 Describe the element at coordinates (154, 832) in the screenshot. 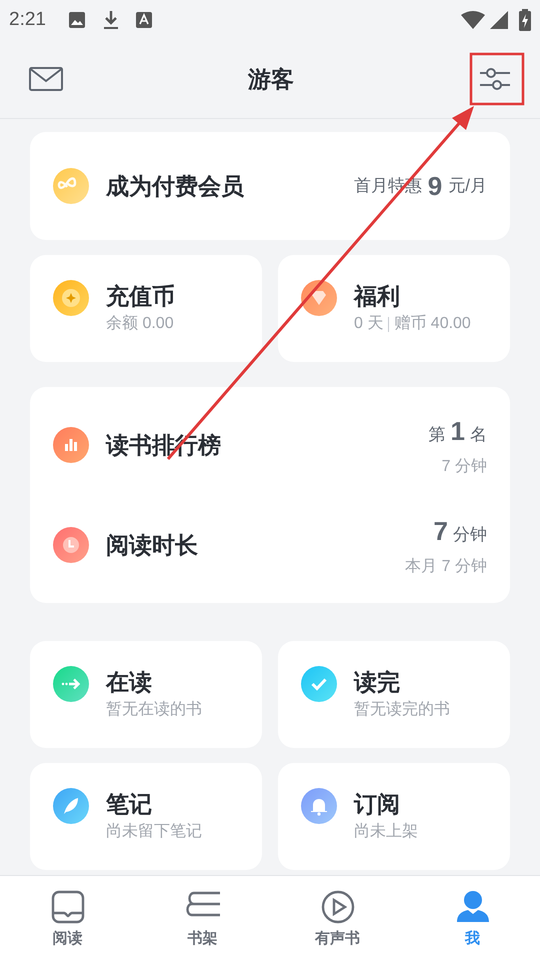

I see `card-subtitle: 尚未留下笔记` at that location.